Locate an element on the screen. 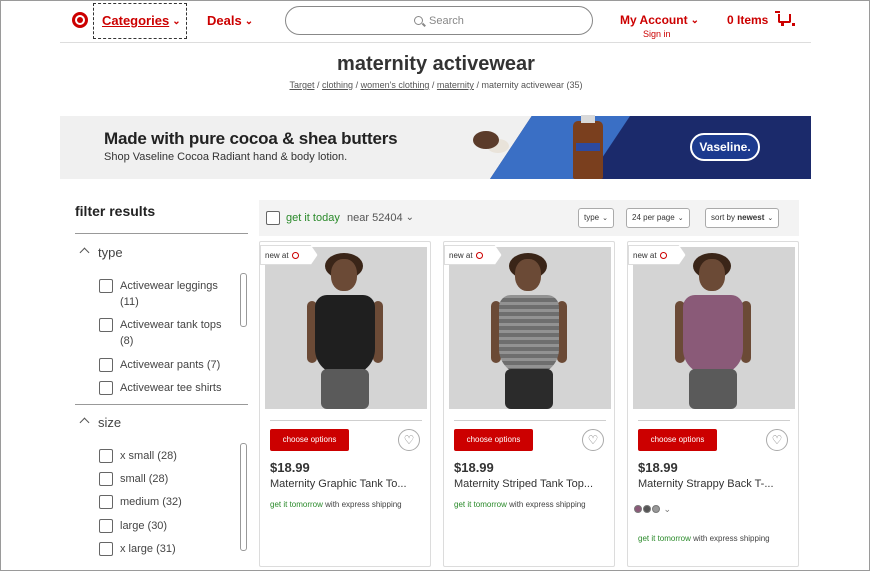 The height and width of the screenshot is (571, 870). filter-option: Activewear tee shirts is located at coordinates (166, 388).